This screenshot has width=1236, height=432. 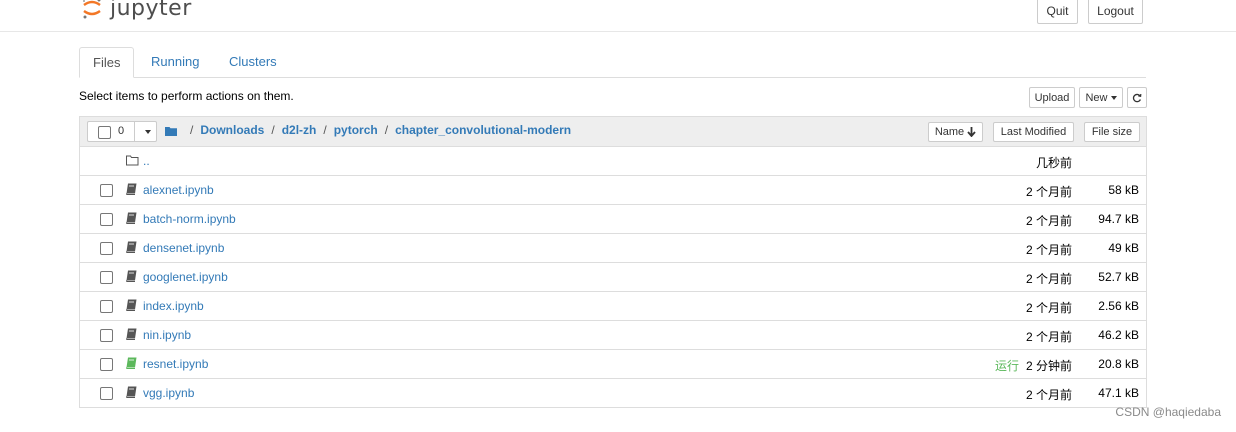 What do you see at coordinates (613, 248) in the screenshot?
I see `file-row: densenet.ipynb 2 个月前 49 kB` at bounding box center [613, 248].